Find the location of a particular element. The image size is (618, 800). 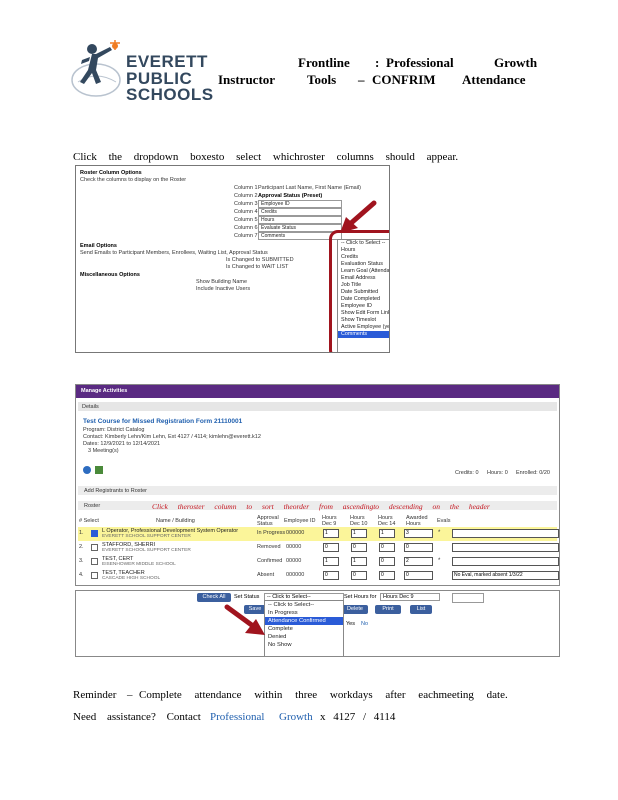

assist-link-growth: Growth is located at coordinates (296, 717).